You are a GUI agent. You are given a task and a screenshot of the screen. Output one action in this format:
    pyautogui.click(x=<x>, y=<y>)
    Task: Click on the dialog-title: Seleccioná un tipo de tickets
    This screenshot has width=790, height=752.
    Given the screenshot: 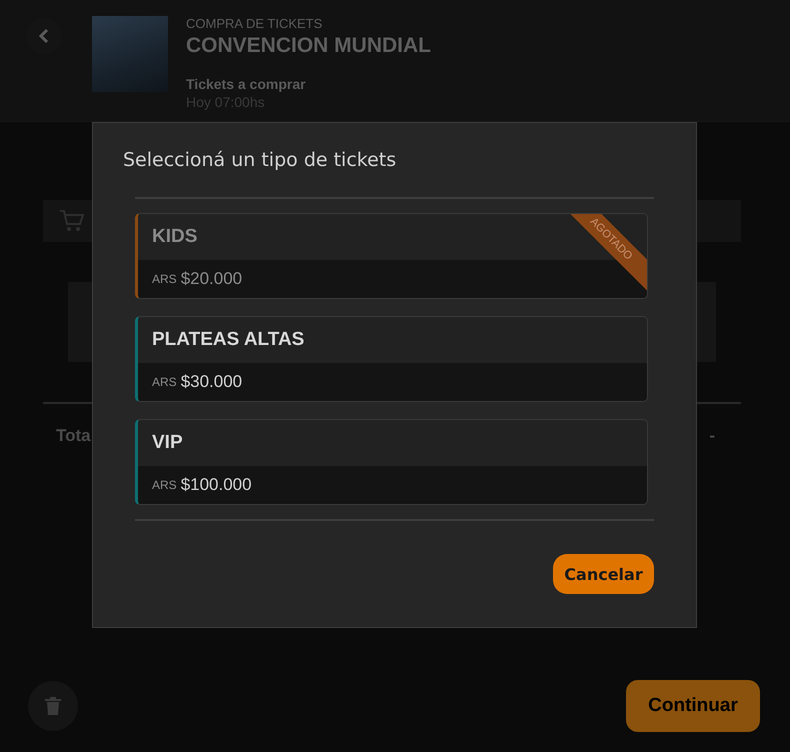 What is the action you would take?
    pyautogui.click(x=260, y=160)
    